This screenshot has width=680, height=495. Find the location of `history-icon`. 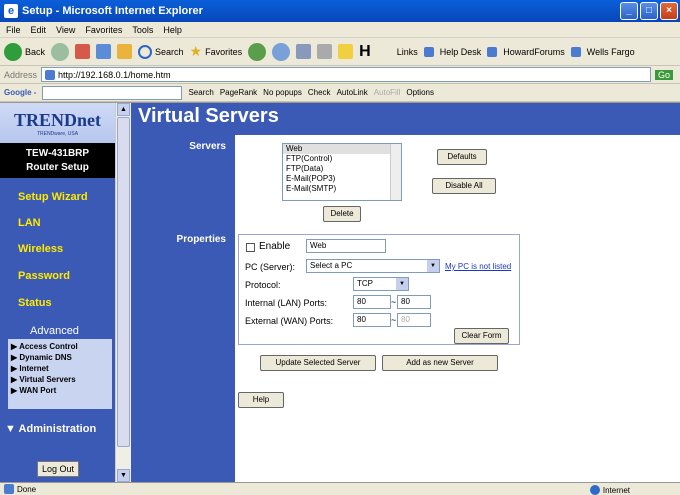

history-icon is located at coordinates (281, 51).